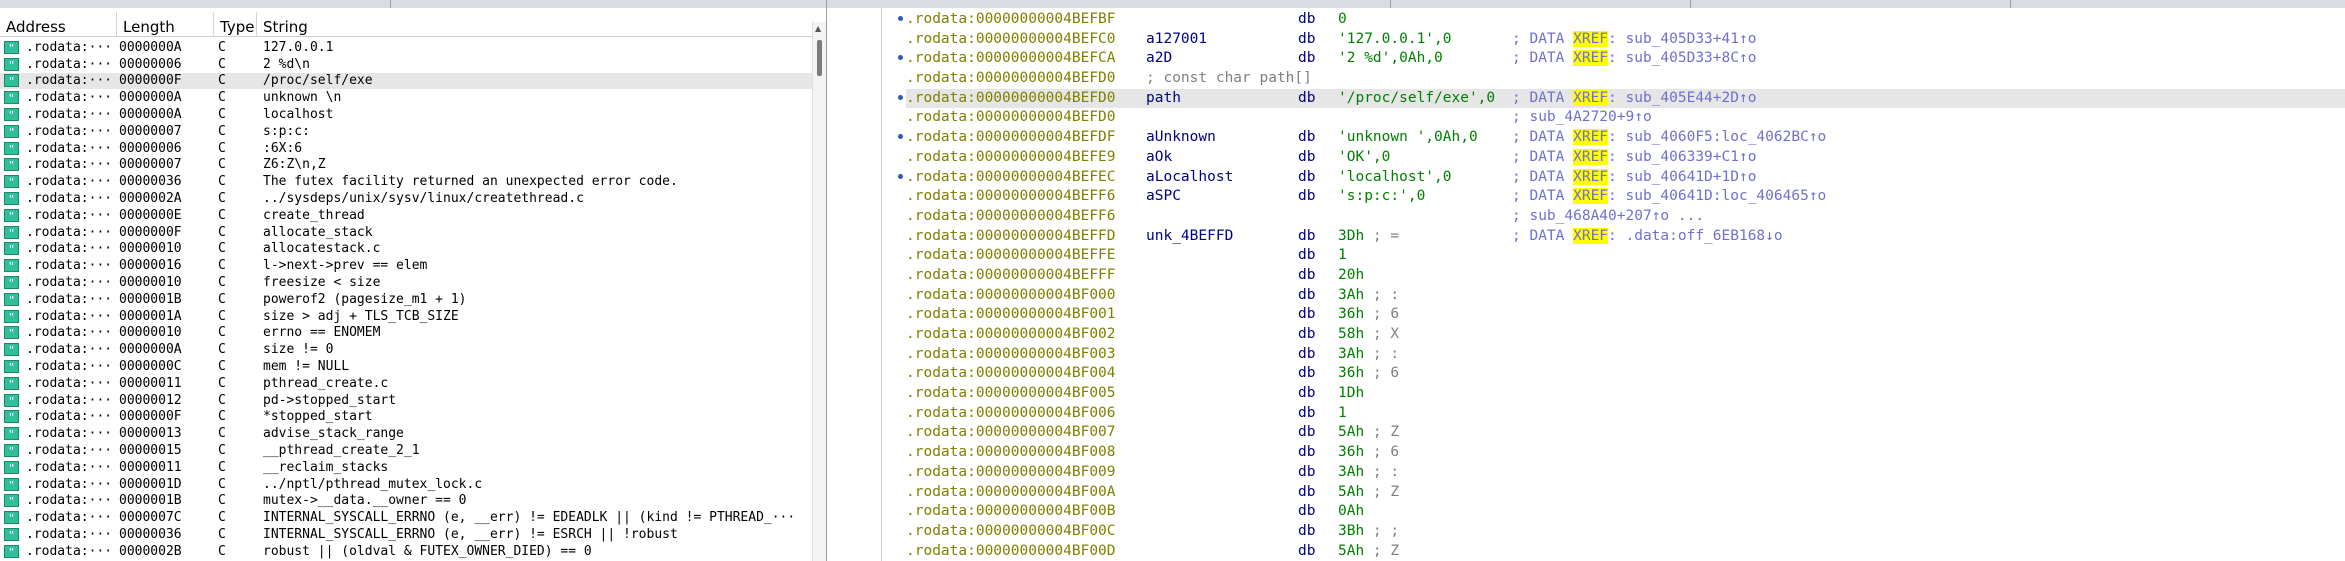 Image resolution: width=2345 pixels, height=561 pixels. Describe the element at coordinates (406, 148) in the screenshot. I see `table-row: " .rodata:··· 00000006 C :6X:6` at that location.